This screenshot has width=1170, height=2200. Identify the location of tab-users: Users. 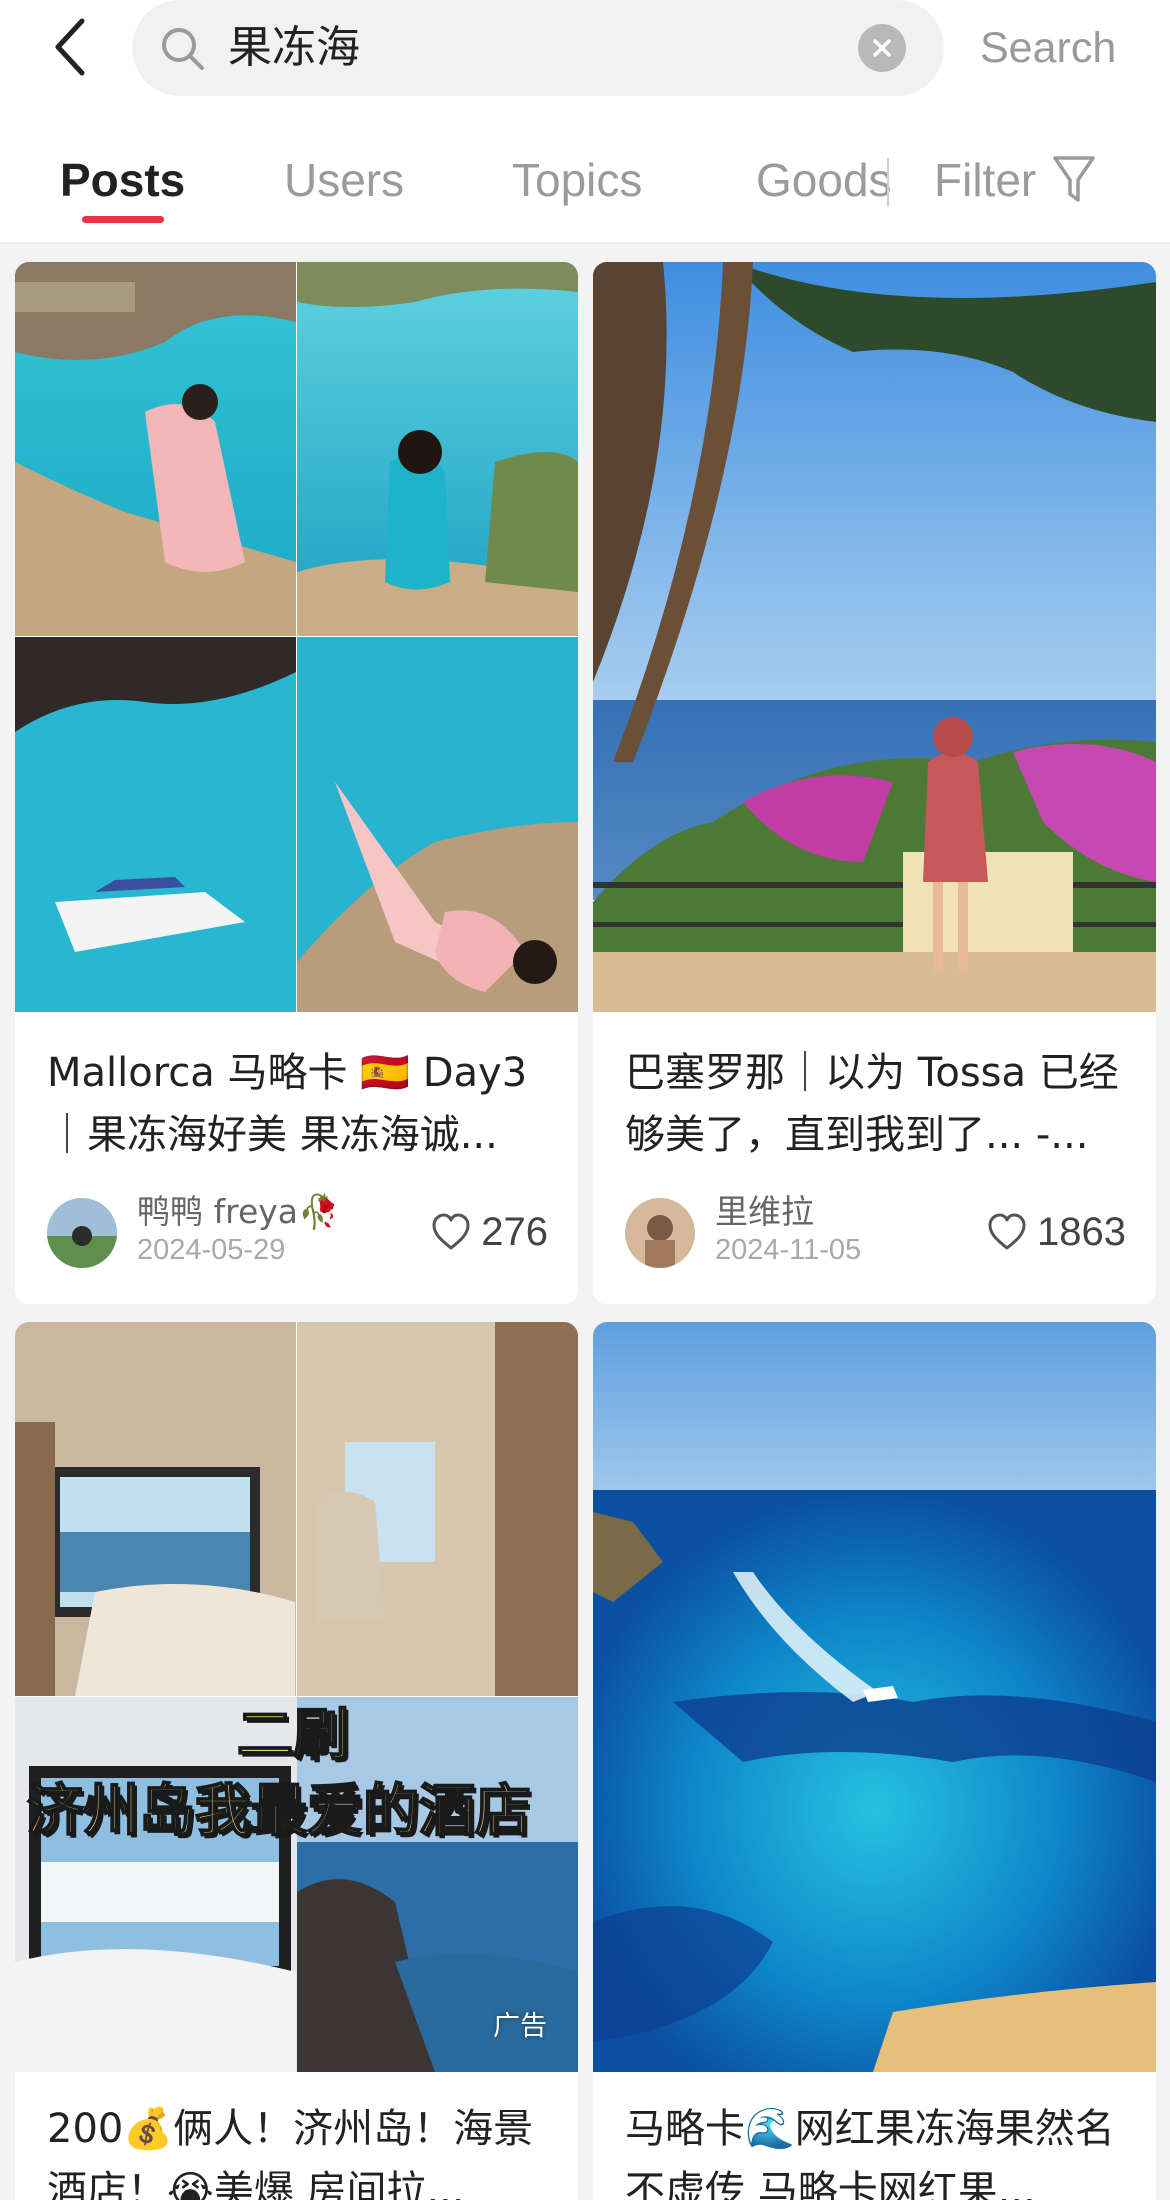
(344, 180).